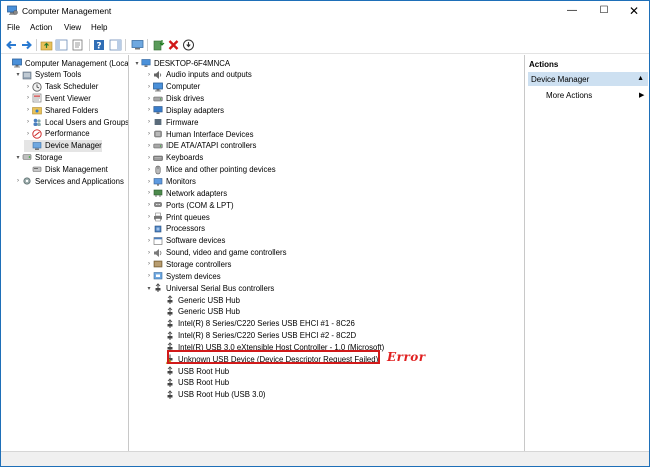 The height and width of the screenshot is (467, 650). What do you see at coordinates (69, 181) in the screenshot?
I see `console-tree-item: › Services and Applications` at bounding box center [69, 181].